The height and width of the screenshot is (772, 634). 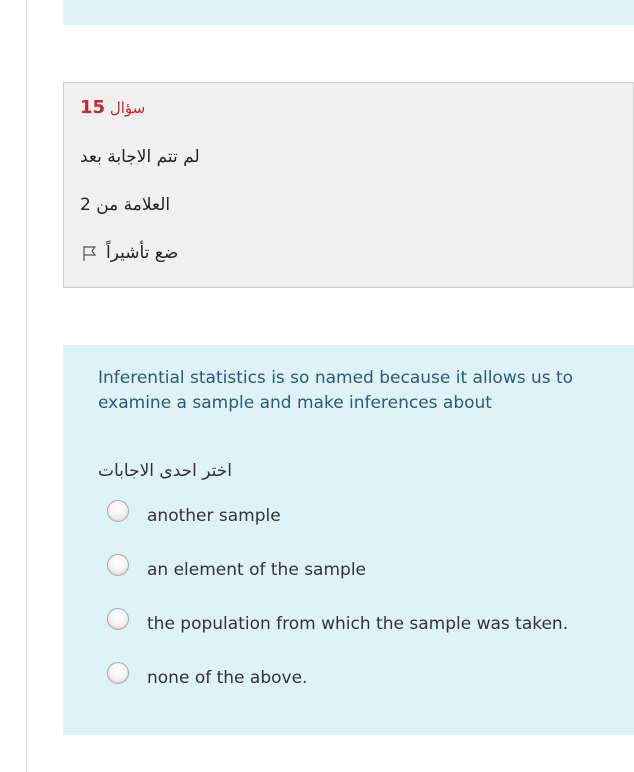 What do you see at coordinates (348, 12) in the screenshot?
I see `previous-question-panel` at bounding box center [348, 12].